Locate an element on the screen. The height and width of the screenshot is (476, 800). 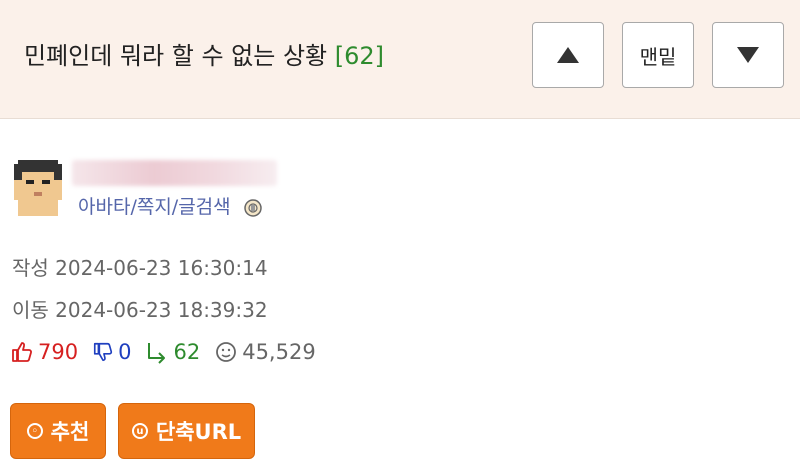
post-title-text: 민폐인데 뭐라 할 수 없는 상황 is located at coordinates (176, 56).